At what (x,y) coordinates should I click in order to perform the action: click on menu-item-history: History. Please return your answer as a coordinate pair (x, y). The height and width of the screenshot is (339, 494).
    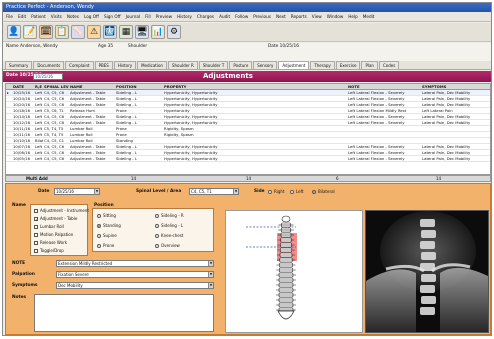
    Looking at the image, I should click on (184, 16).